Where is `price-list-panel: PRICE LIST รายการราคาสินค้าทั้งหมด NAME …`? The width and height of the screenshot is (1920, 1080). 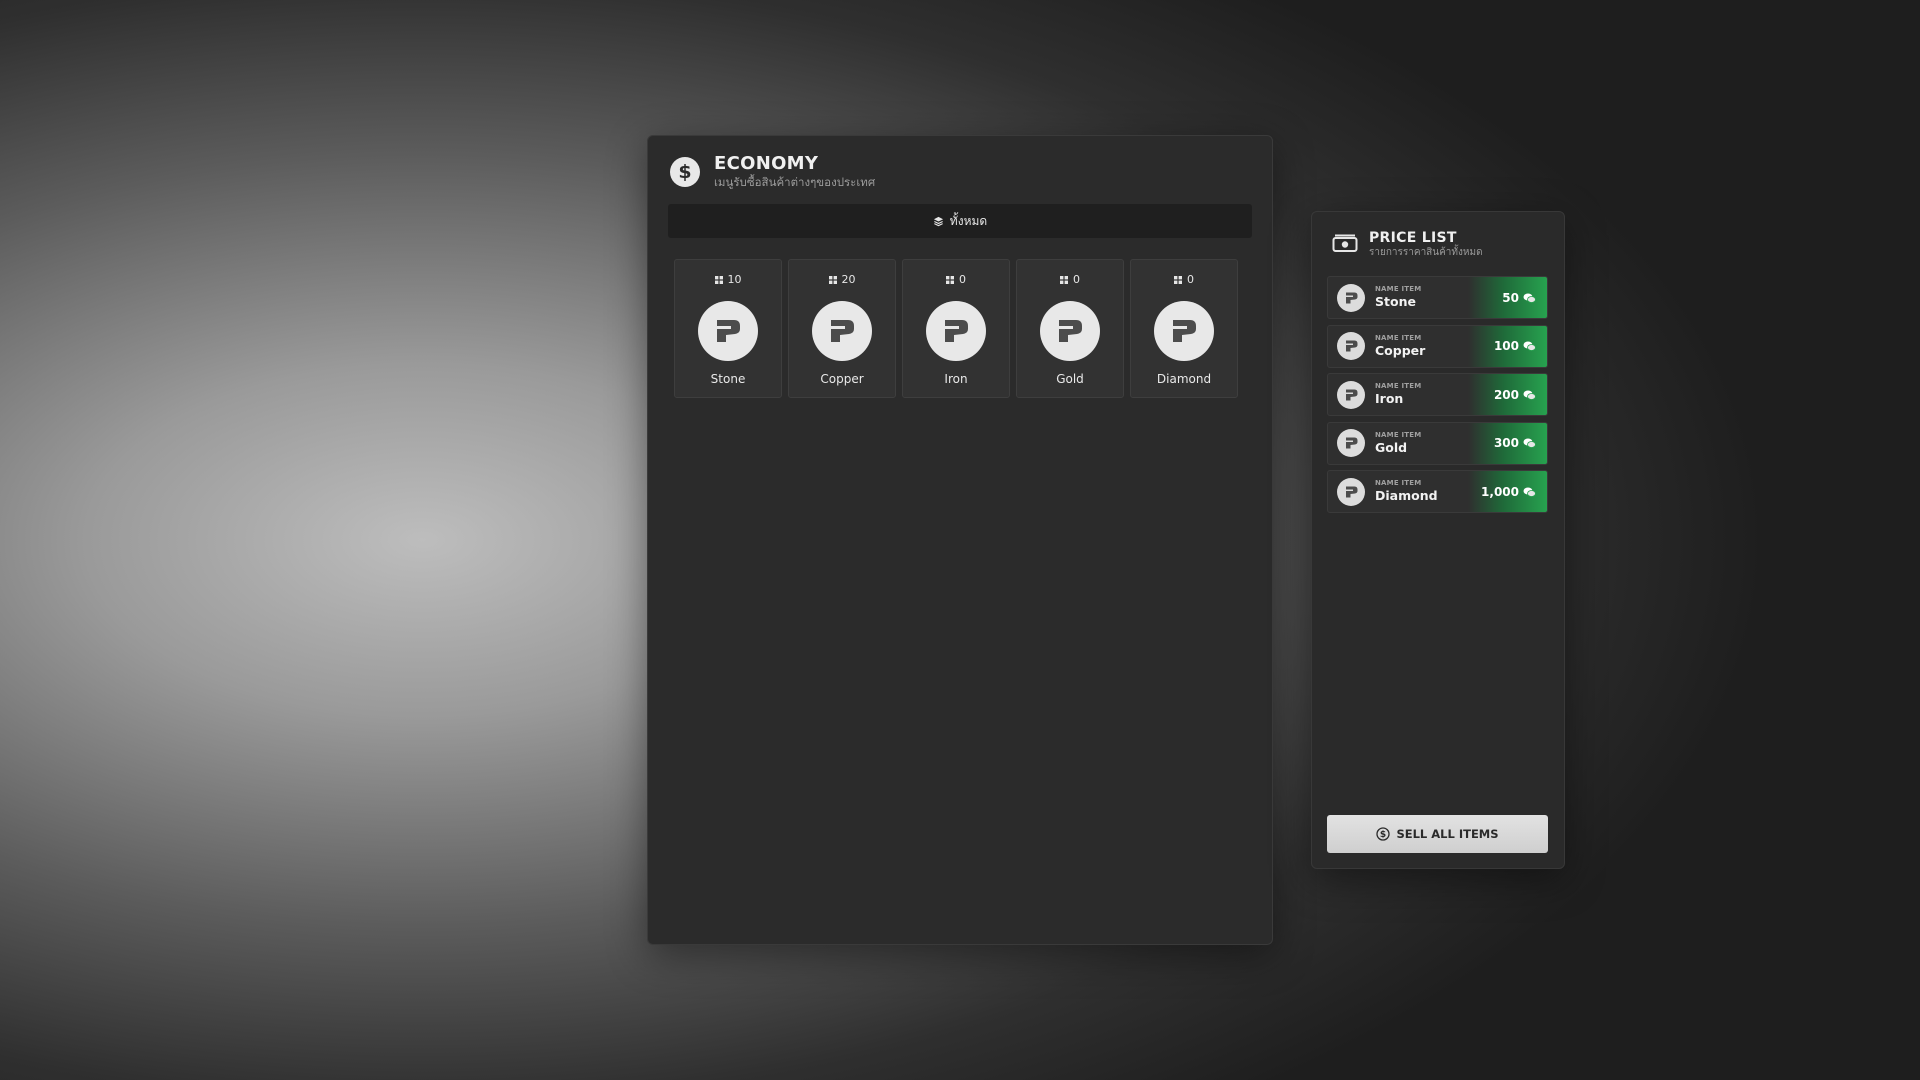 price-list-panel: PRICE LIST รายการราคาสินค้าทั้งหมด NAME … is located at coordinates (1438, 540).